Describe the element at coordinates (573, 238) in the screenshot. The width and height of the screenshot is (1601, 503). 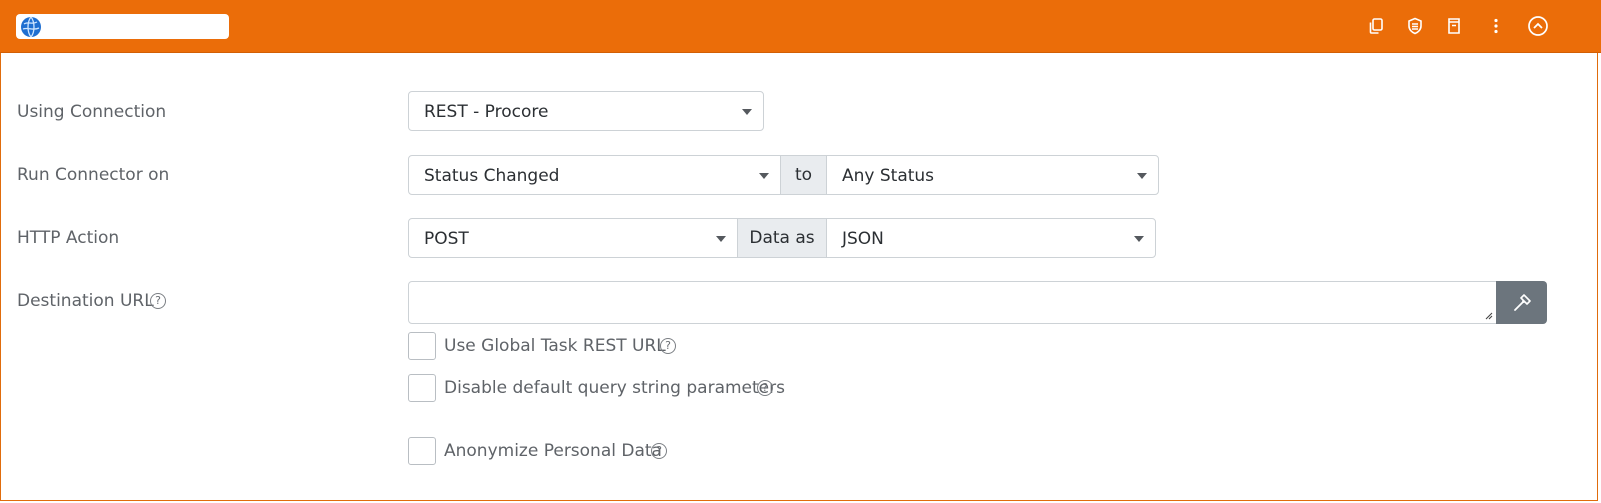
I see `http-method-select: POST` at that location.